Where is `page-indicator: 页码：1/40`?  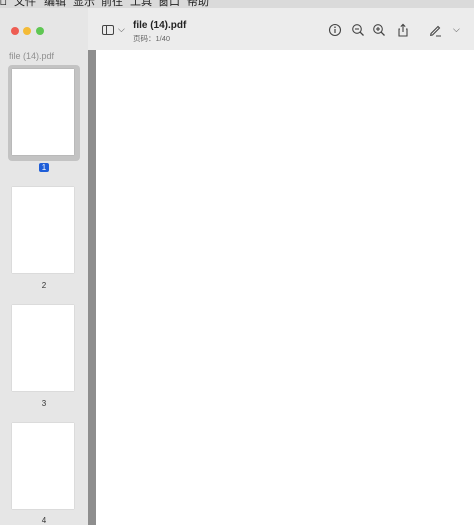 page-indicator: 页码：1/40 is located at coordinates (152, 38).